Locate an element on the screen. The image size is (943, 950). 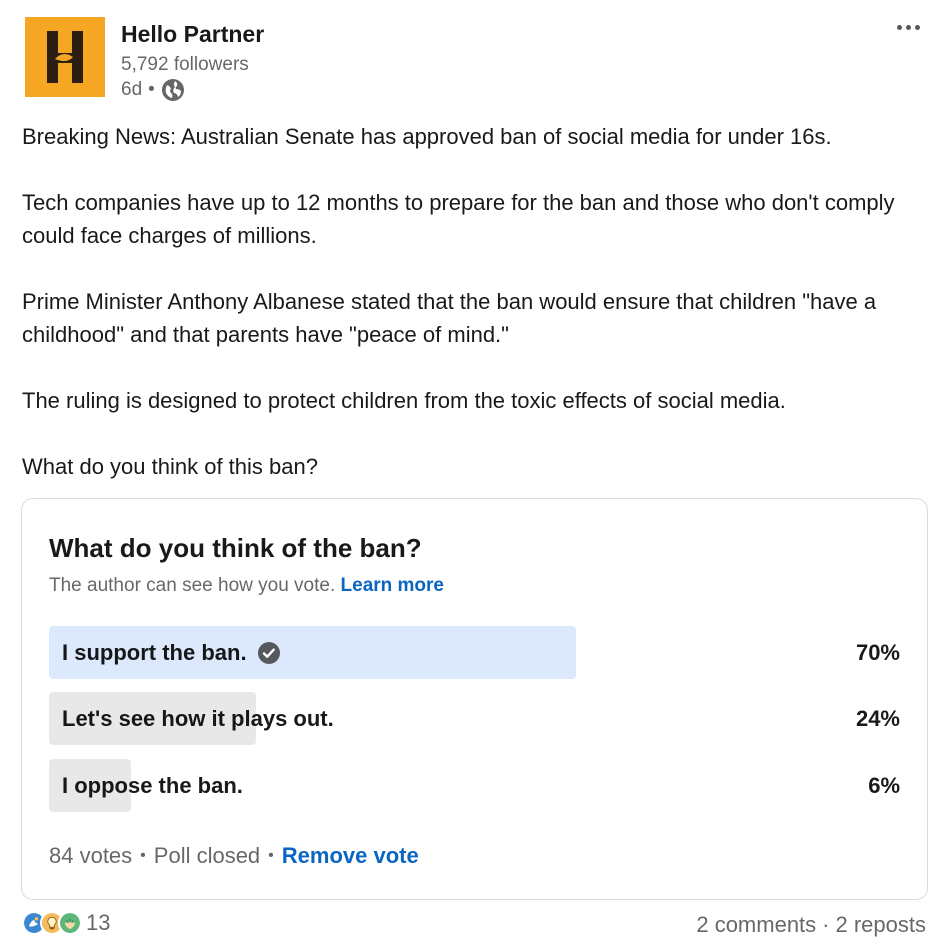
more-options-button is located at coordinates (908, 27).